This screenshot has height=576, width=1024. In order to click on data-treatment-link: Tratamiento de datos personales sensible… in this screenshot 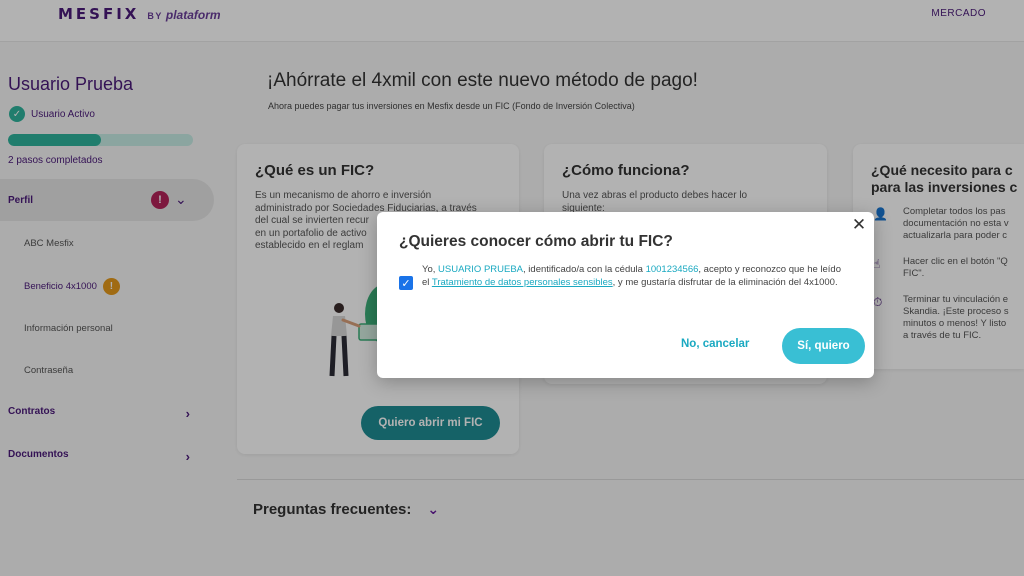, I will do `click(522, 282)`.